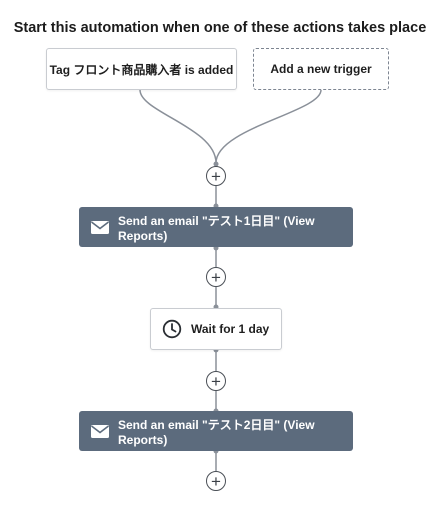 The height and width of the screenshot is (509, 440). I want to click on step-label: Send an email "テスト2日目" (View Reports), so click(216, 432).